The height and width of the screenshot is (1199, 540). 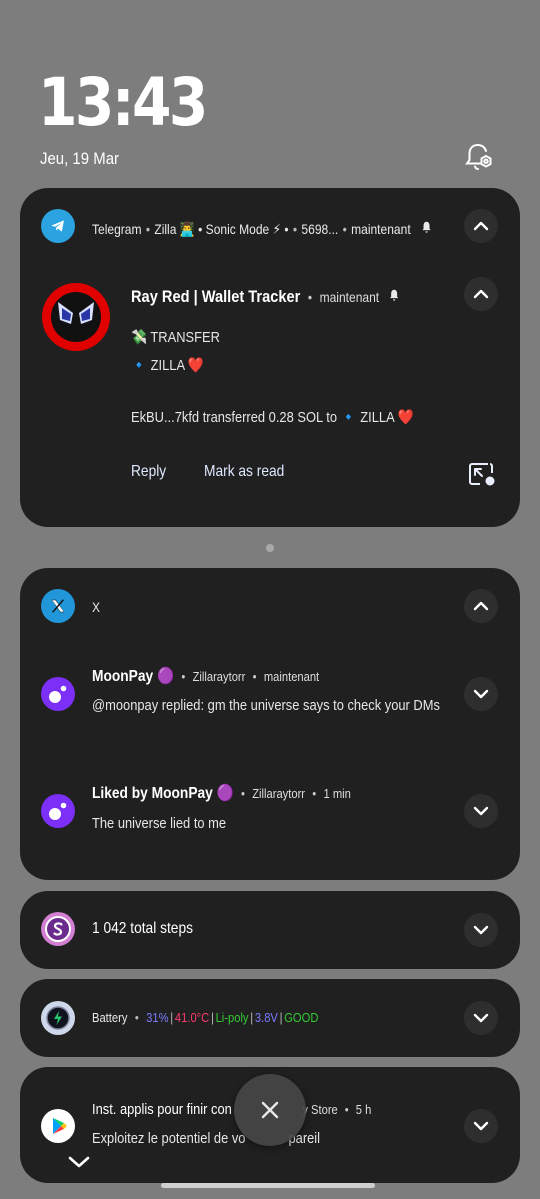 I want to click on app-name: Battery, so click(x=110, y=1017).